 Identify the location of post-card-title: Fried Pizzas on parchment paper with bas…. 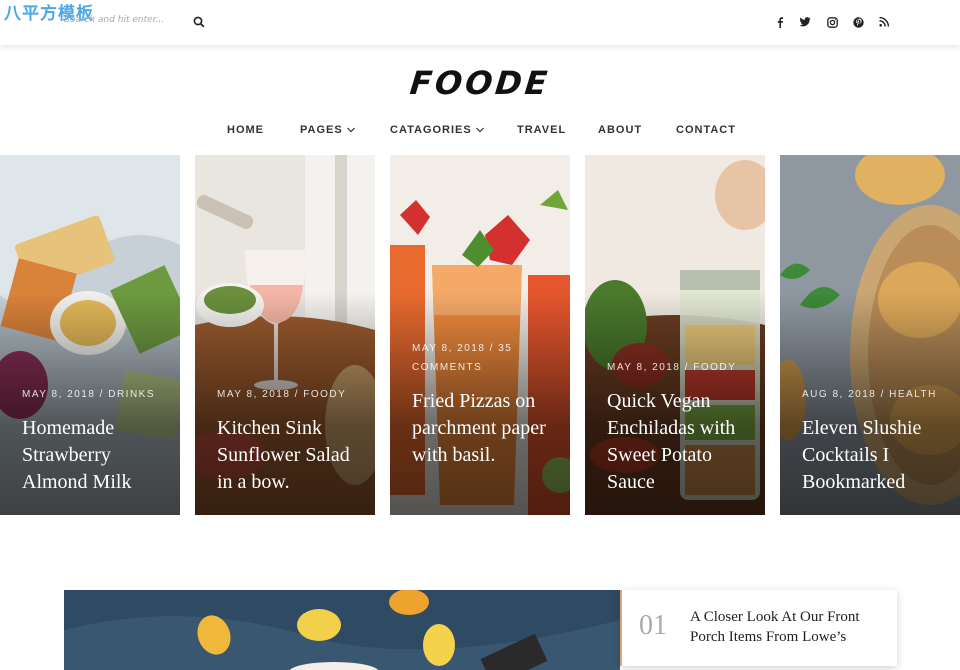
(487, 428).